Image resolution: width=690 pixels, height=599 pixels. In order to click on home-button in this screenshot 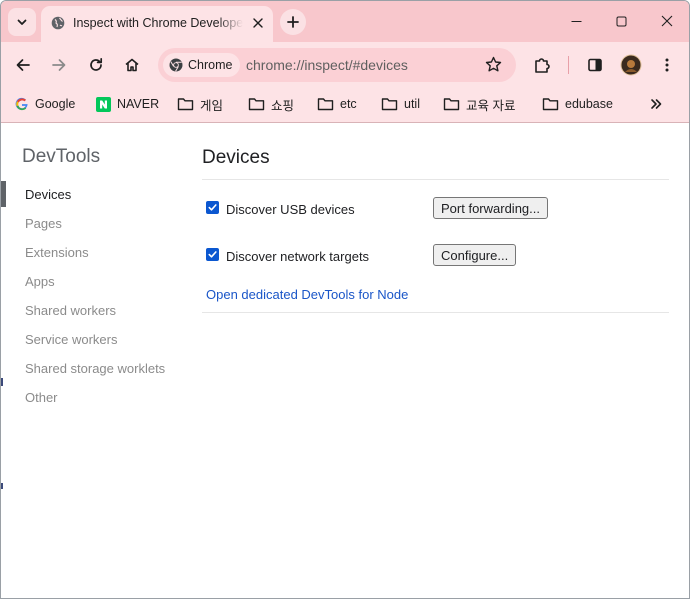, I will do `click(132, 65)`.